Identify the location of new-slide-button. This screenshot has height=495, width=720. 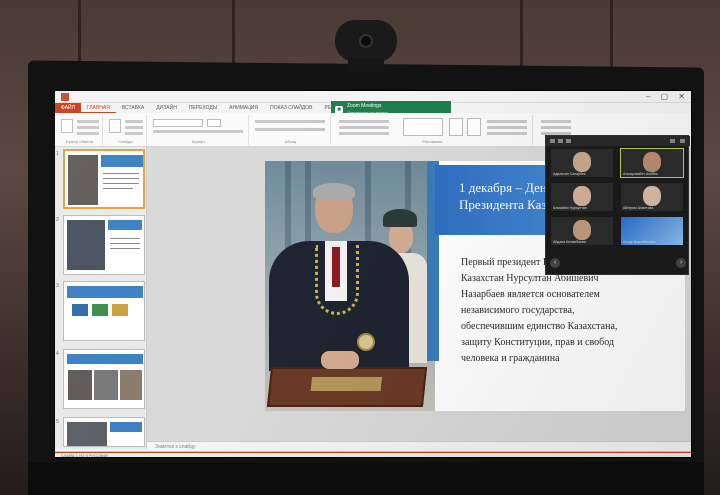
(115, 126).